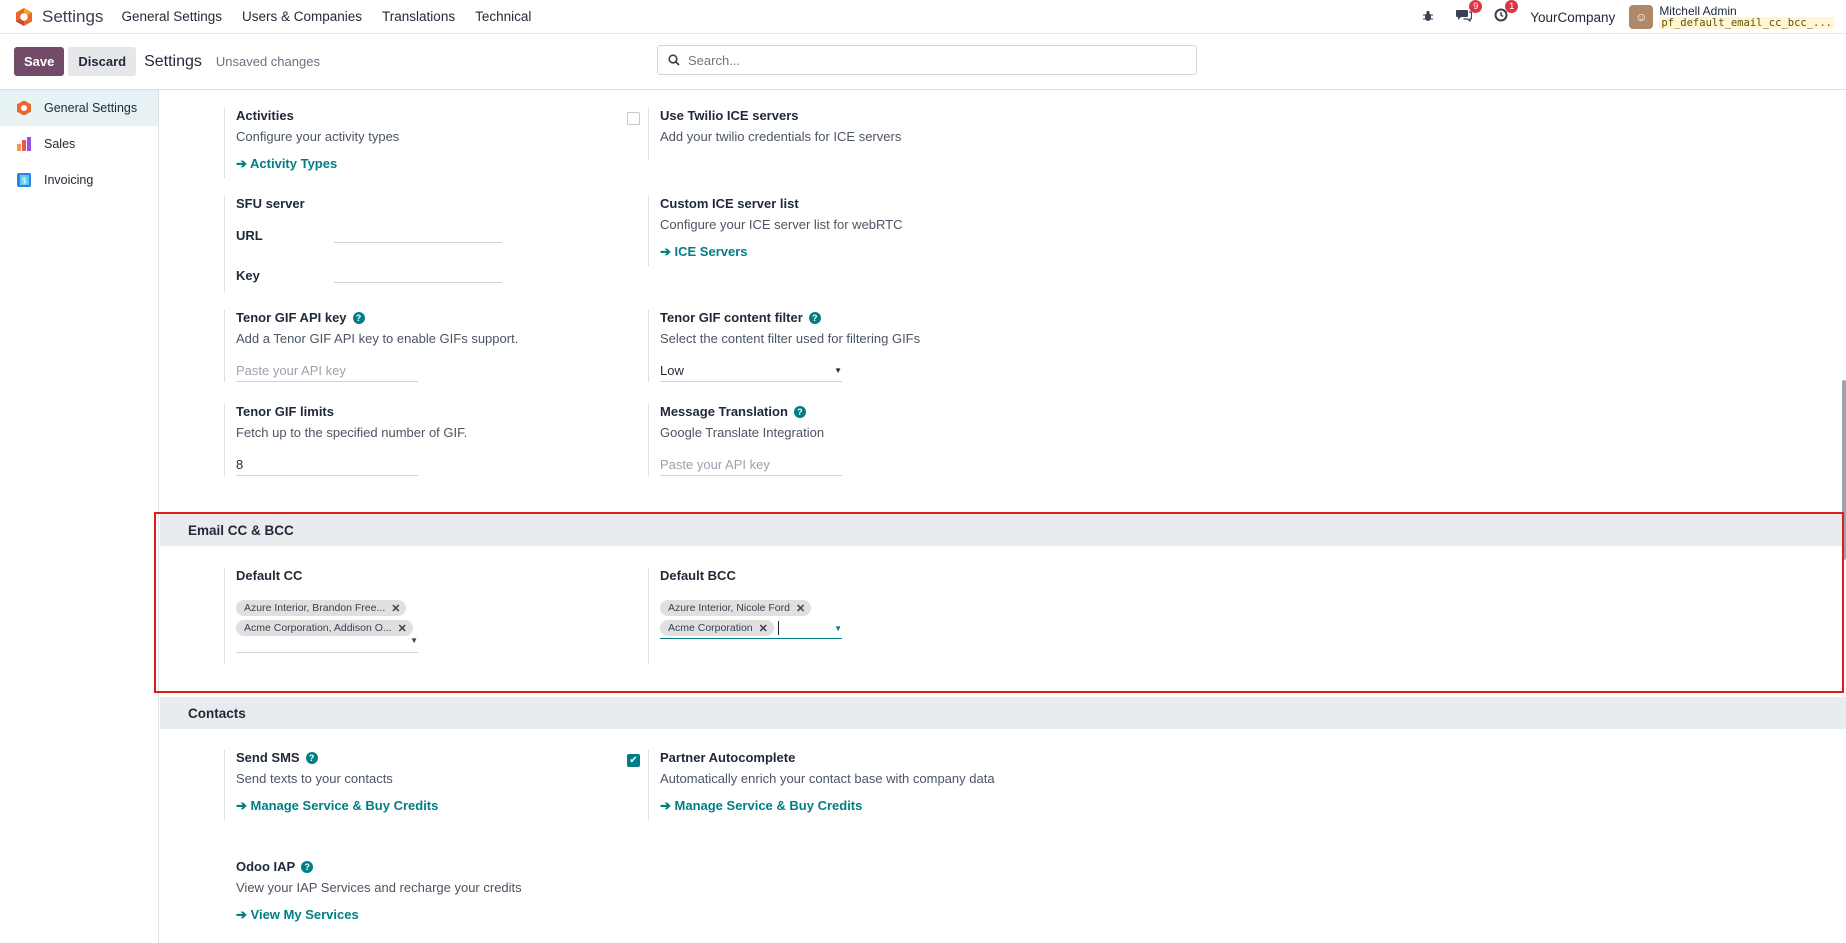  Describe the element at coordinates (217, 713) in the screenshot. I see `section-title: Contacts` at that location.